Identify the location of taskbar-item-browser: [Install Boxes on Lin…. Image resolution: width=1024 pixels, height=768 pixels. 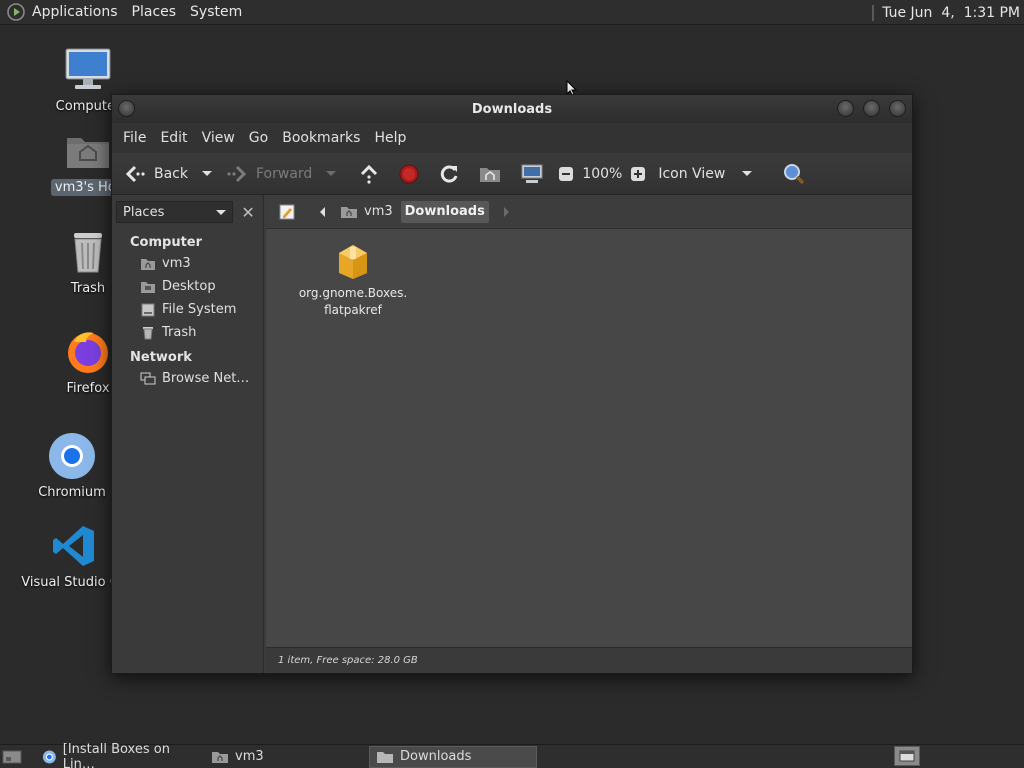
(118, 755).